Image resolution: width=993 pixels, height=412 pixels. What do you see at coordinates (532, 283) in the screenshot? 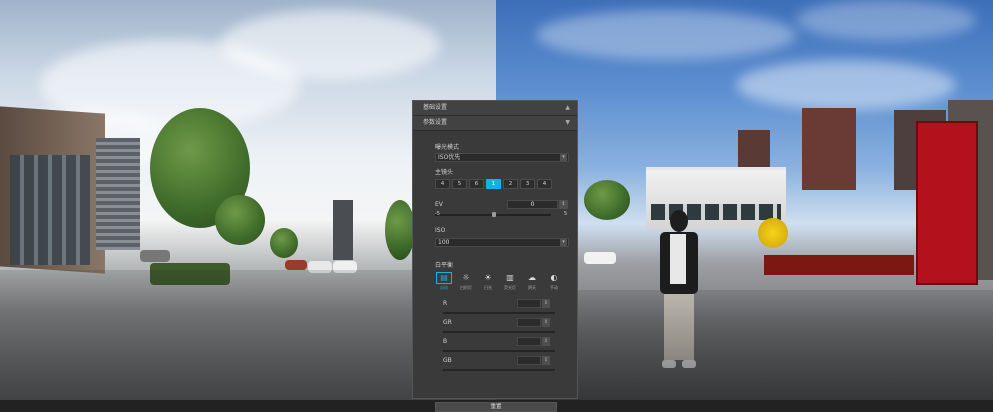
I see `wb-mode-5: ☁ 阴天` at bounding box center [532, 283].